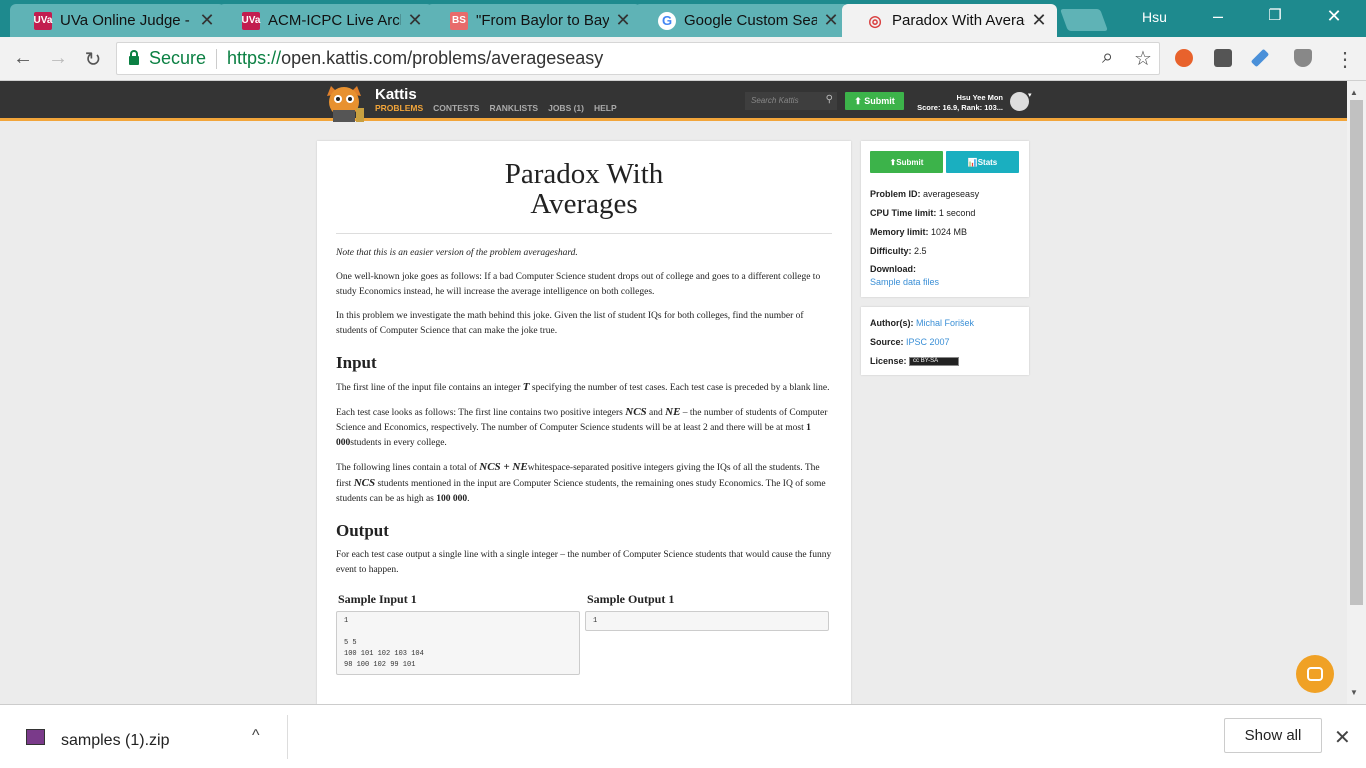 The image size is (1366, 768). What do you see at coordinates (1356, 352) in the screenshot?
I see `scrollbar-thumb` at bounding box center [1356, 352].